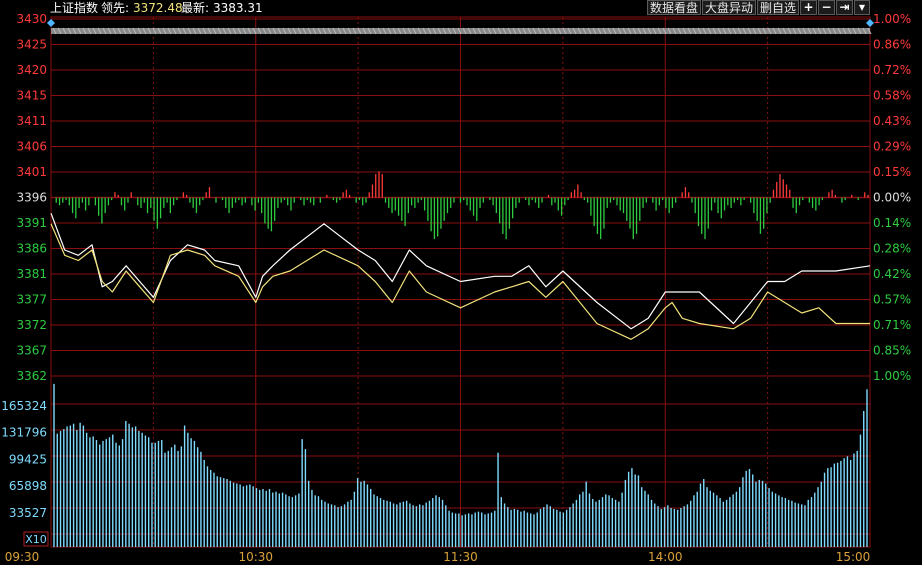 This screenshot has height=565, width=922. Describe the element at coordinates (31, 121) in the screenshot. I see `price-tick-label: 3411` at that location.